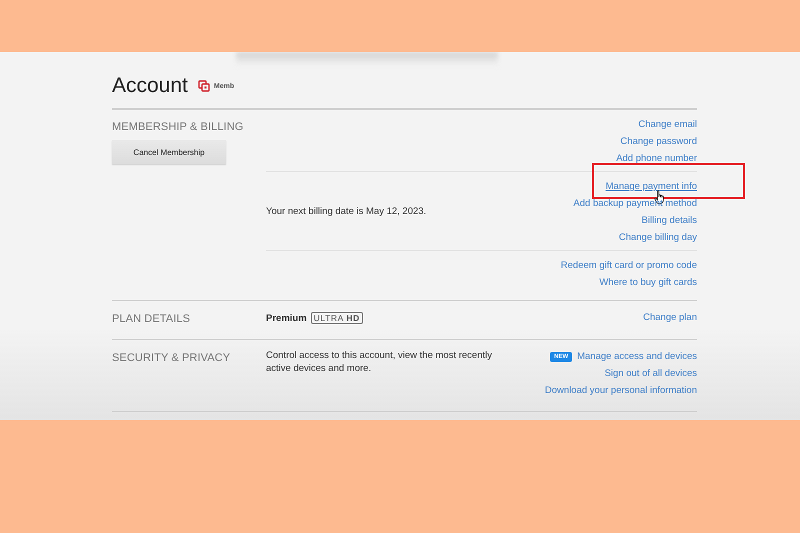 The width and height of the screenshot is (800, 533). Describe the element at coordinates (169, 152) in the screenshot. I see `cancel-membership-button: Cancel Membership` at that location.